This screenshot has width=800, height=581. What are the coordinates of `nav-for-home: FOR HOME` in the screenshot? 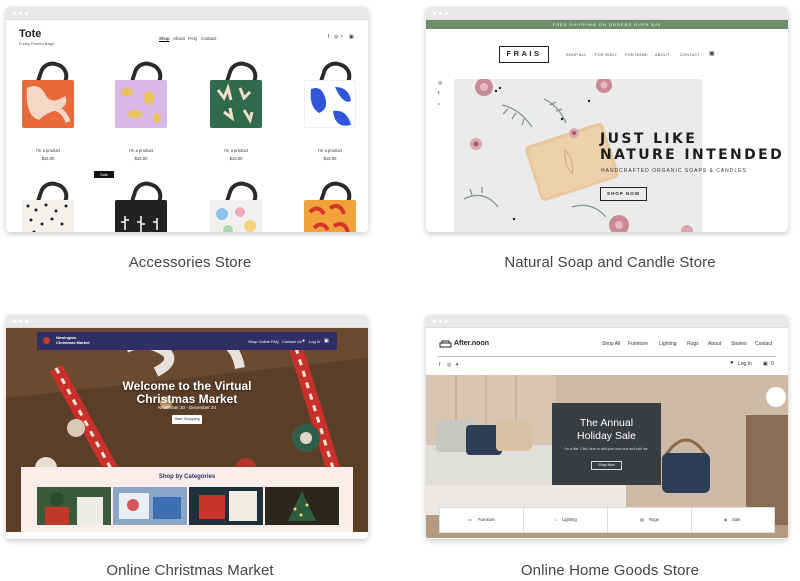 It's located at (636, 55).